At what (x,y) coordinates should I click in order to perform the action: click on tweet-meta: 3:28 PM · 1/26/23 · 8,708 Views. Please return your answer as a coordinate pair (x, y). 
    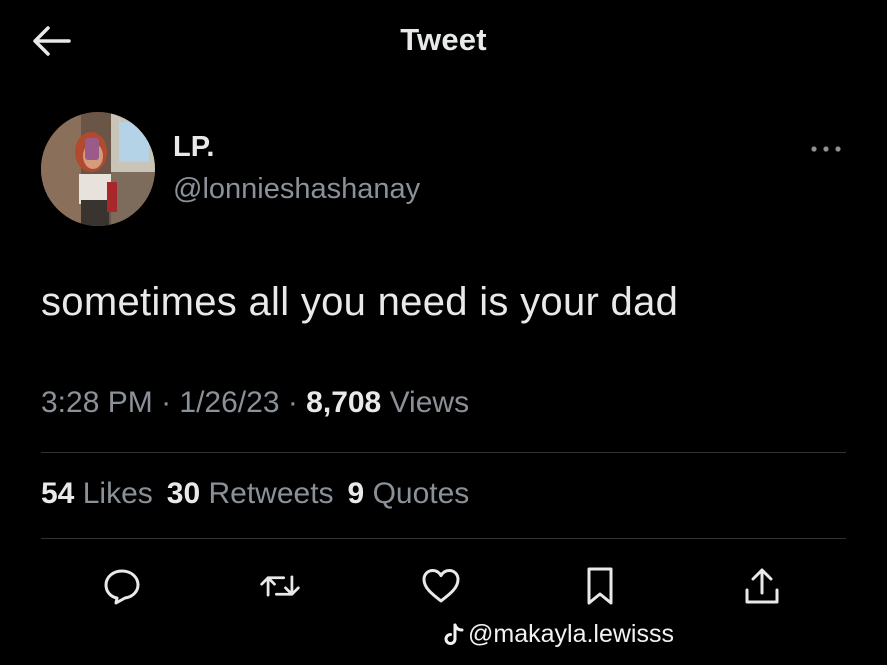
    Looking at the image, I should click on (255, 403).